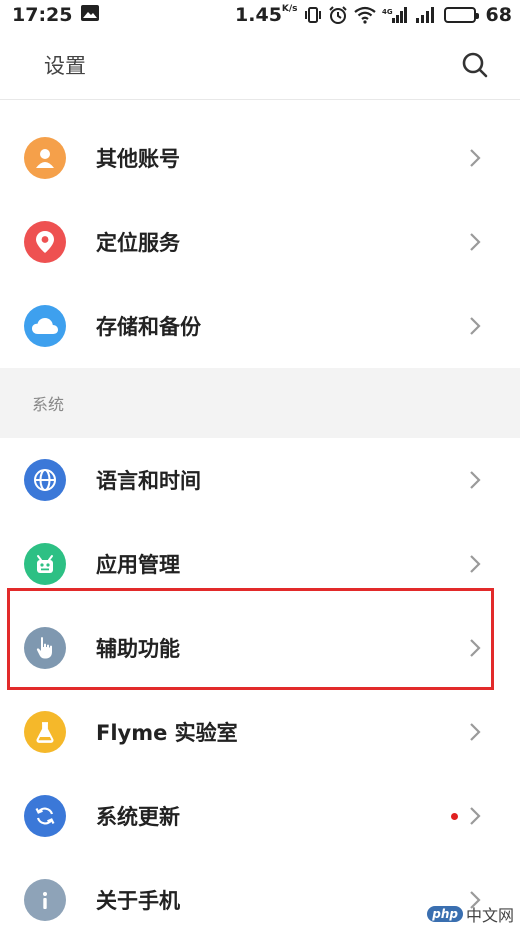 The image size is (520, 930). What do you see at coordinates (266, 15) in the screenshot?
I see `network-speed: 1.45K/s` at bounding box center [266, 15].